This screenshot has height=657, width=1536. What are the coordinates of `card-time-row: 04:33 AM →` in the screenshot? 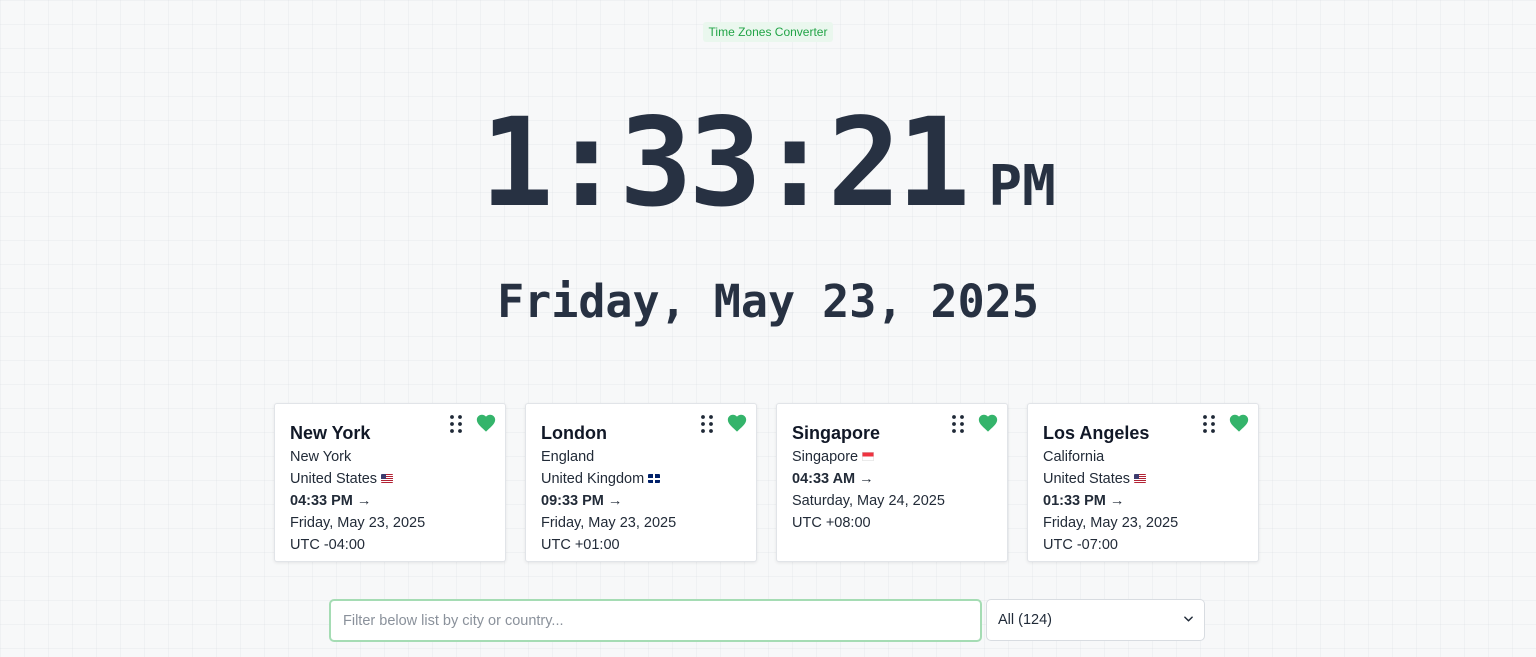 It's located at (899, 479).